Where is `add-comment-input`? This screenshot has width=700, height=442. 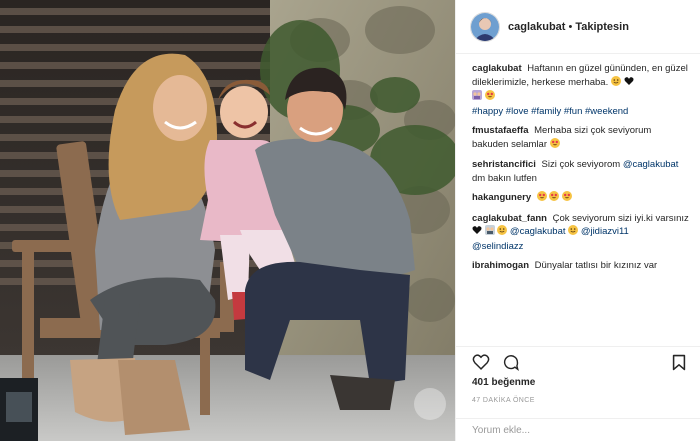
add-comment-input is located at coordinates (572, 430).